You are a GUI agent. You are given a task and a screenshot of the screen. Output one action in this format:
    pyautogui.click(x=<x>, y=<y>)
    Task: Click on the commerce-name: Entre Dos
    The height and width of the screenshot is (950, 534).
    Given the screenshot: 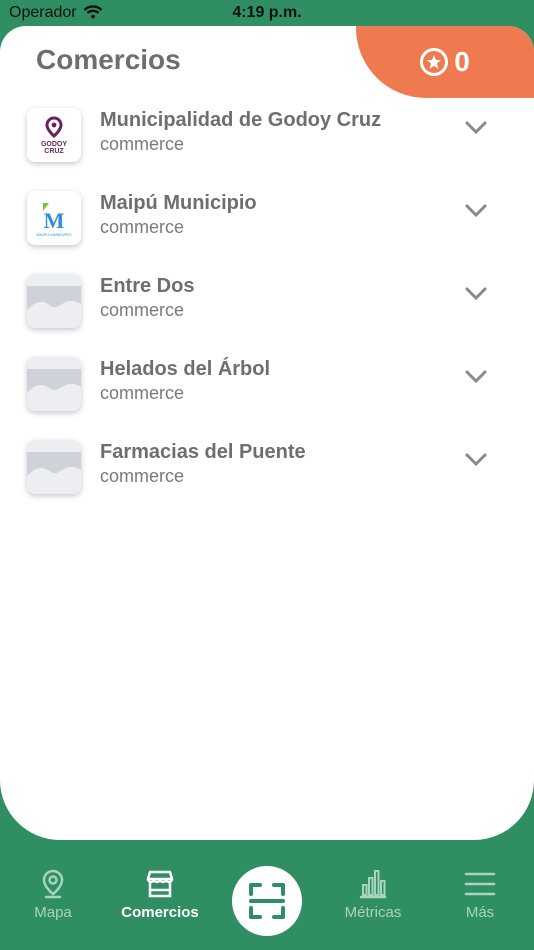 What is the action you would take?
    pyautogui.click(x=147, y=286)
    